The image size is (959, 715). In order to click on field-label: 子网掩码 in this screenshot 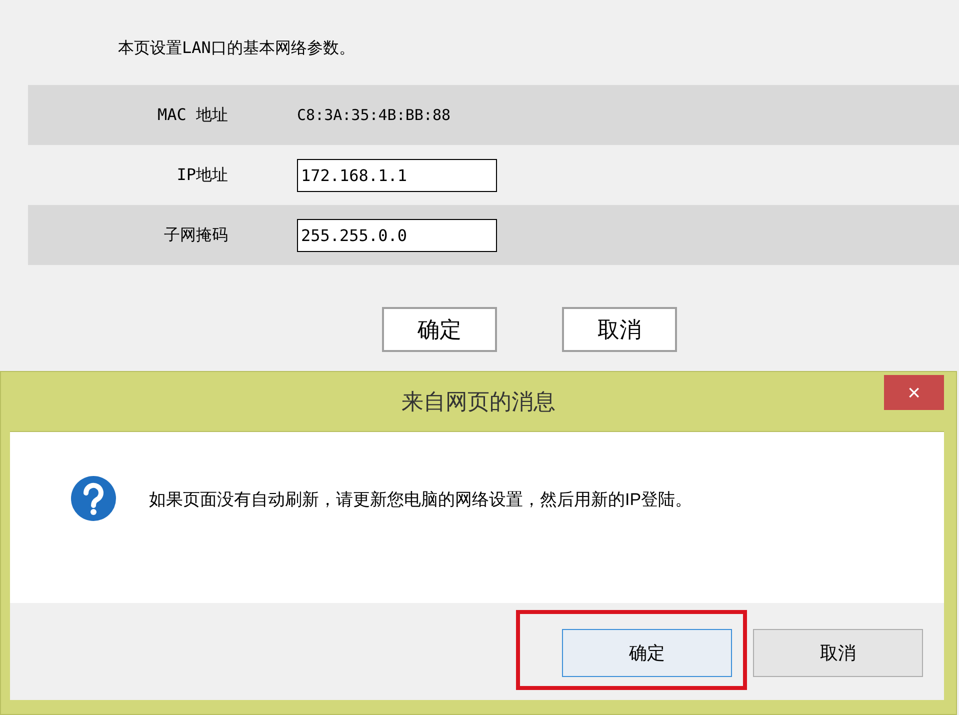, I will do `click(195, 235)`.